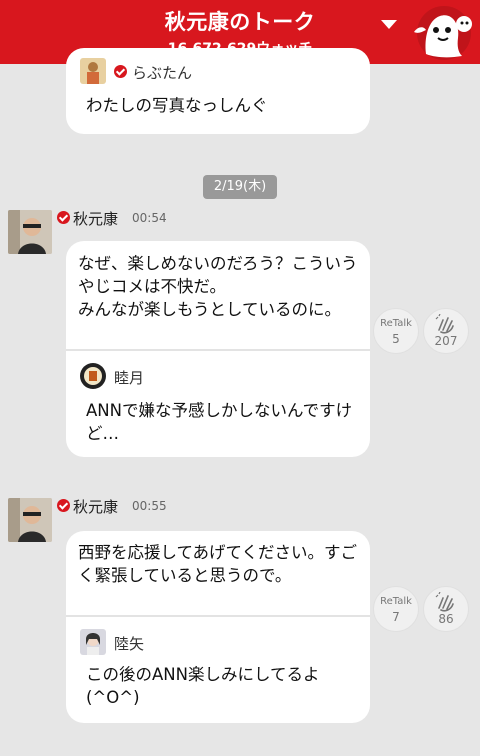 This screenshot has width=480, height=756. I want to click on message-text: 西野を応援してあげてください。すごく緊張していると思うので。, so click(218, 564).